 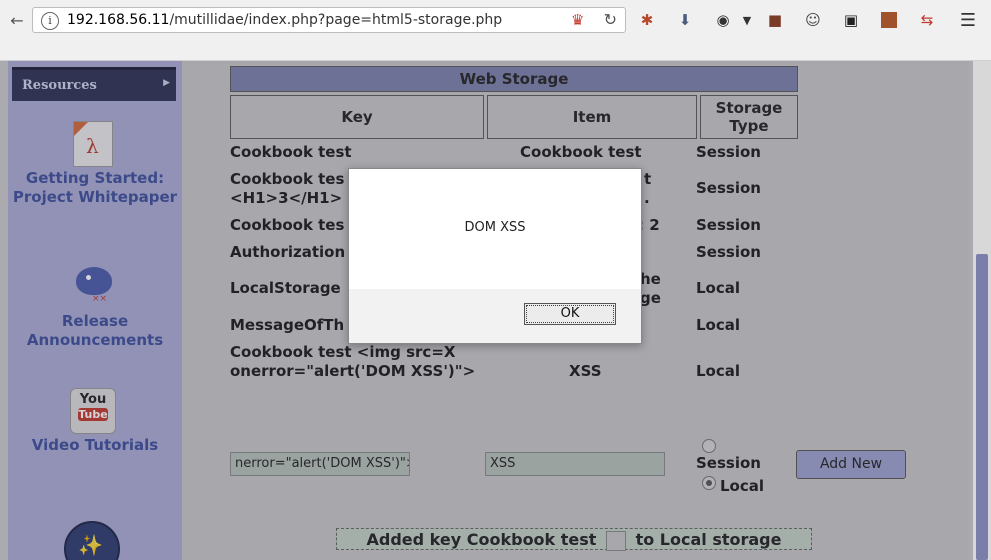 I want to click on scrollbar-thumb, so click(x=982, y=407).